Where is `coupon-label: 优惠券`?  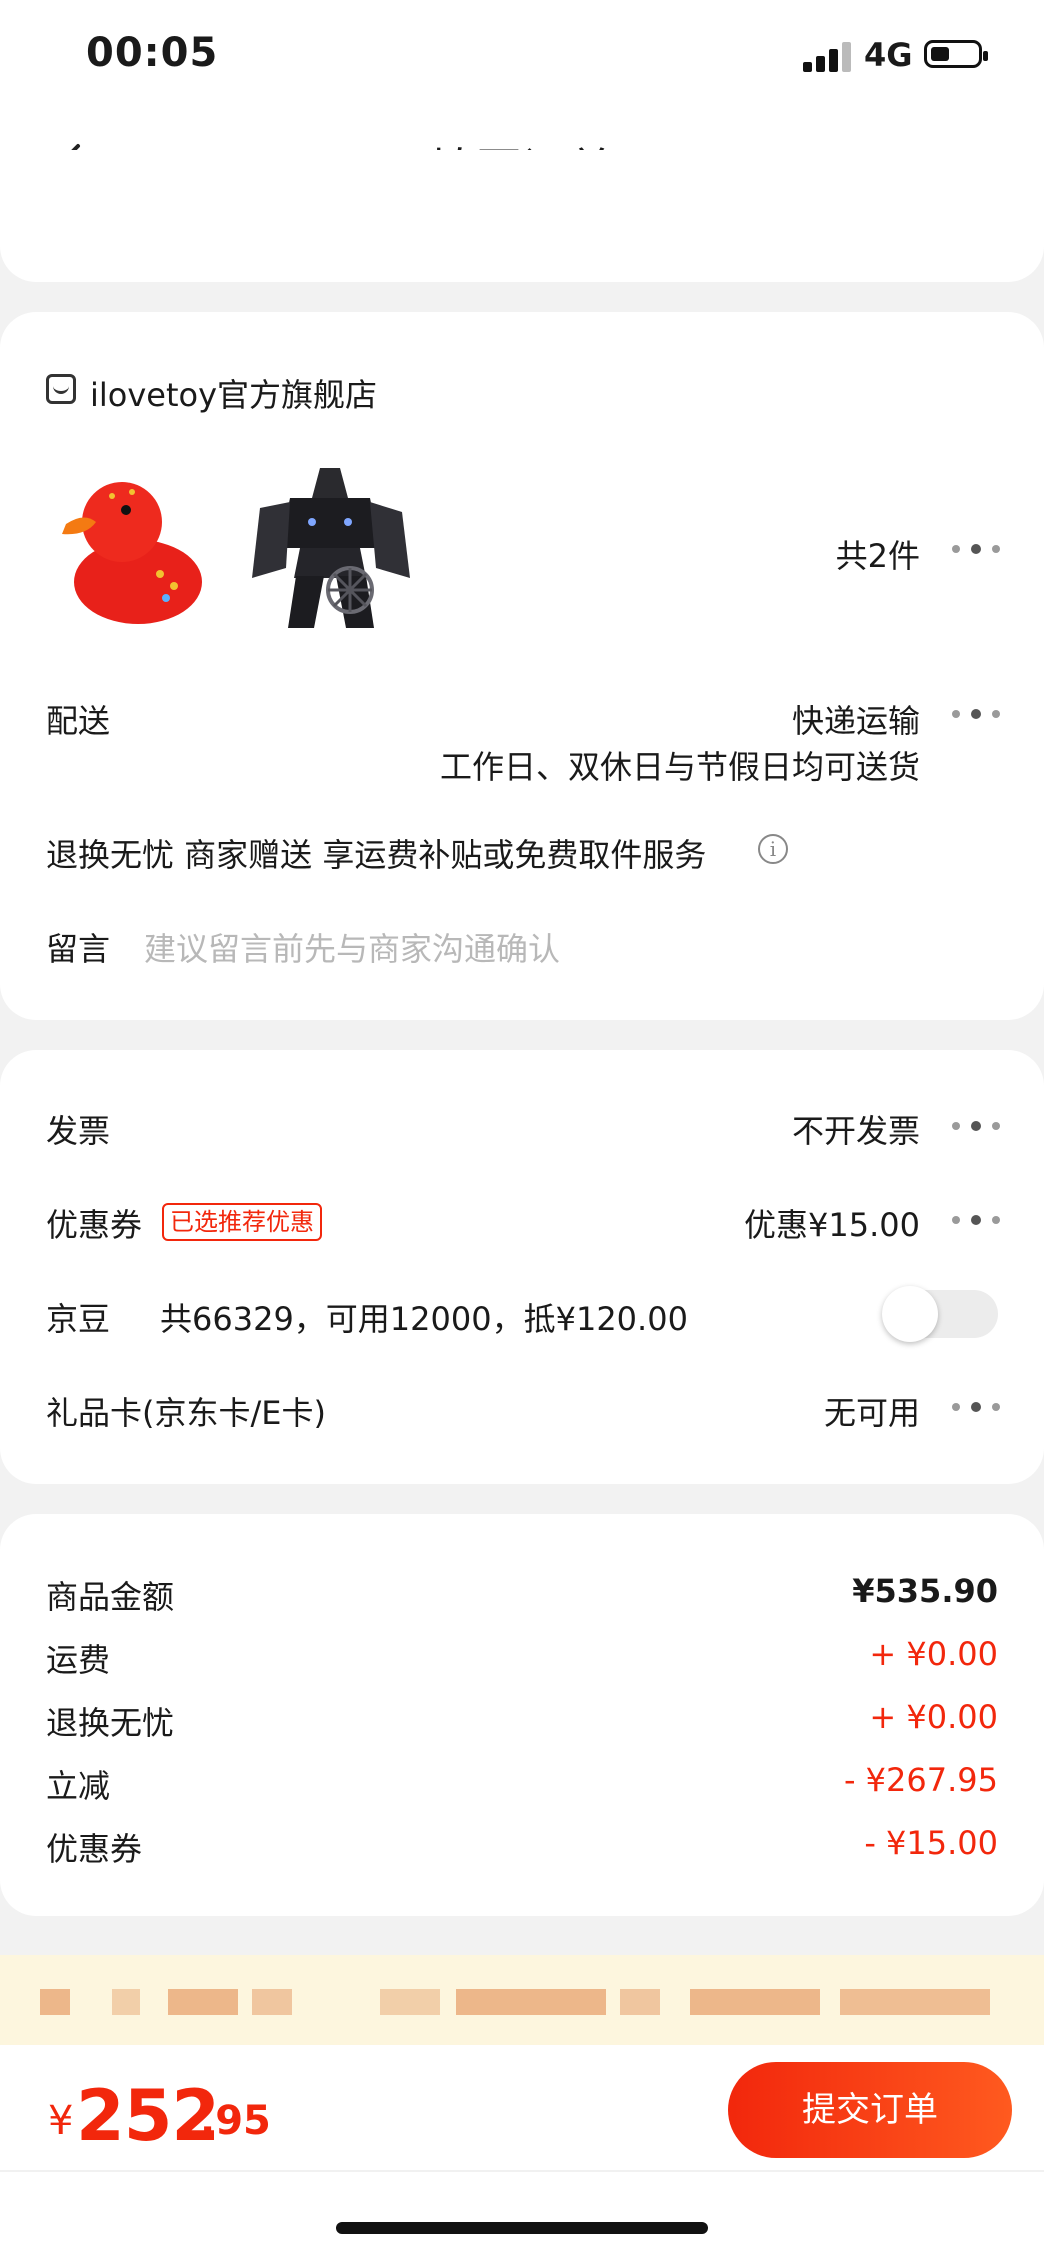
coupon-label: 优惠券 is located at coordinates (94, 1225).